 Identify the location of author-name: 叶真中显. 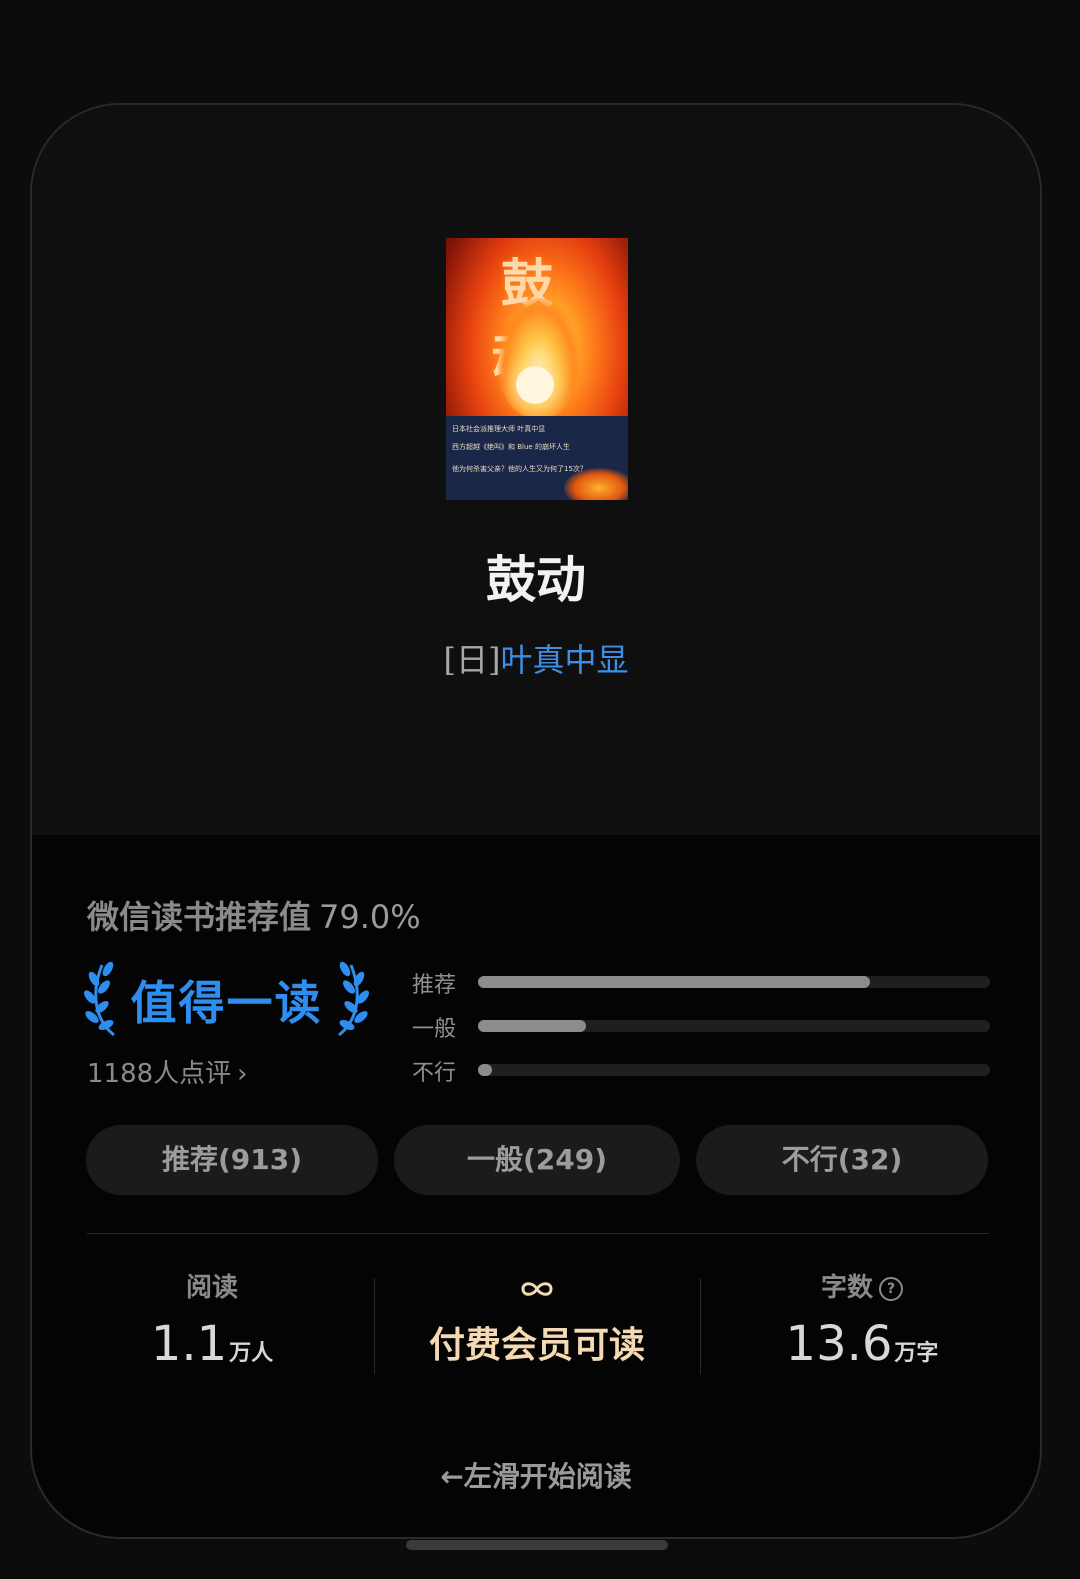
(564, 660).